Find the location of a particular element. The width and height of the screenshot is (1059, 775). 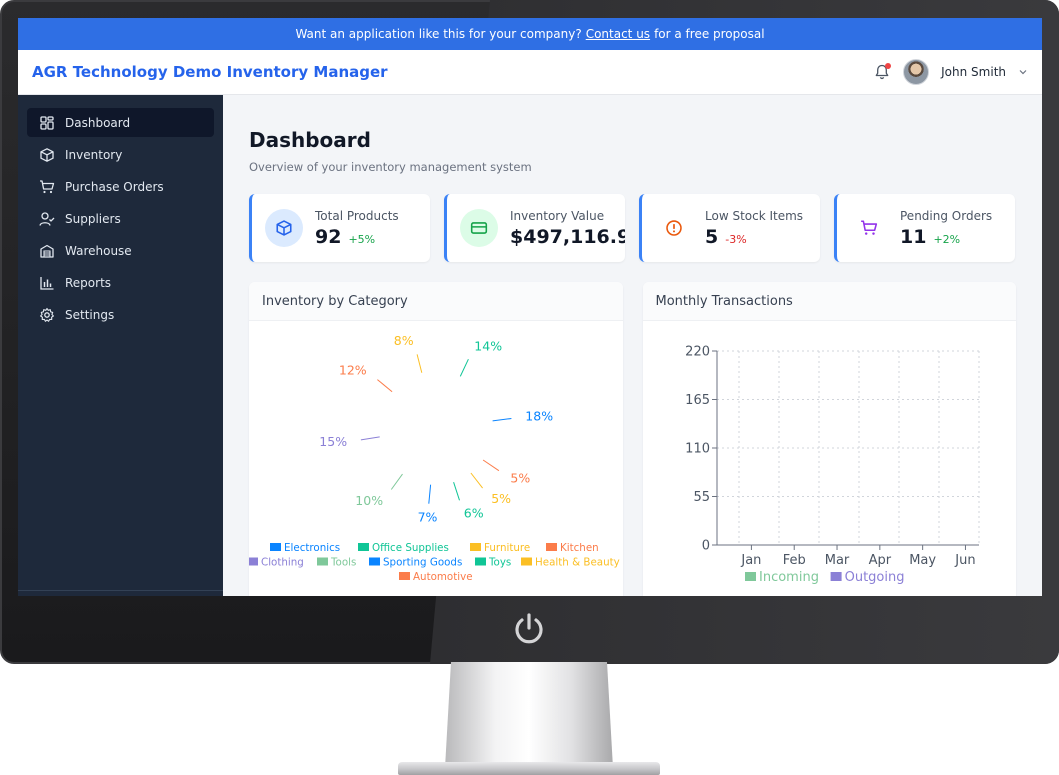

stat-value: $497,116.99 is located at coordinates (567, 236).